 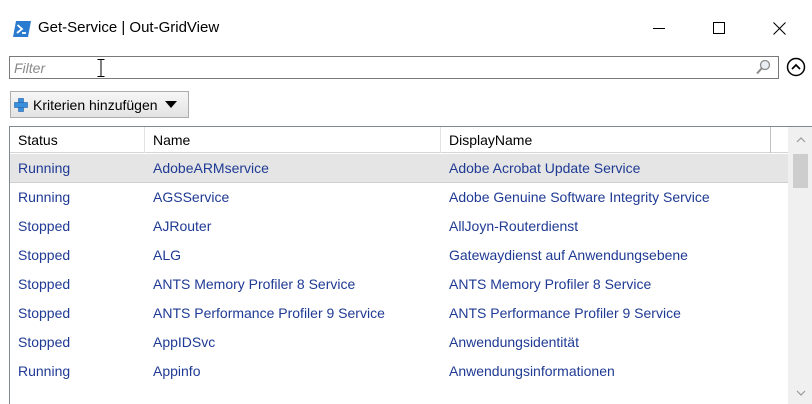 I want to click on scroll-up-button, so click(x=800, y=139).